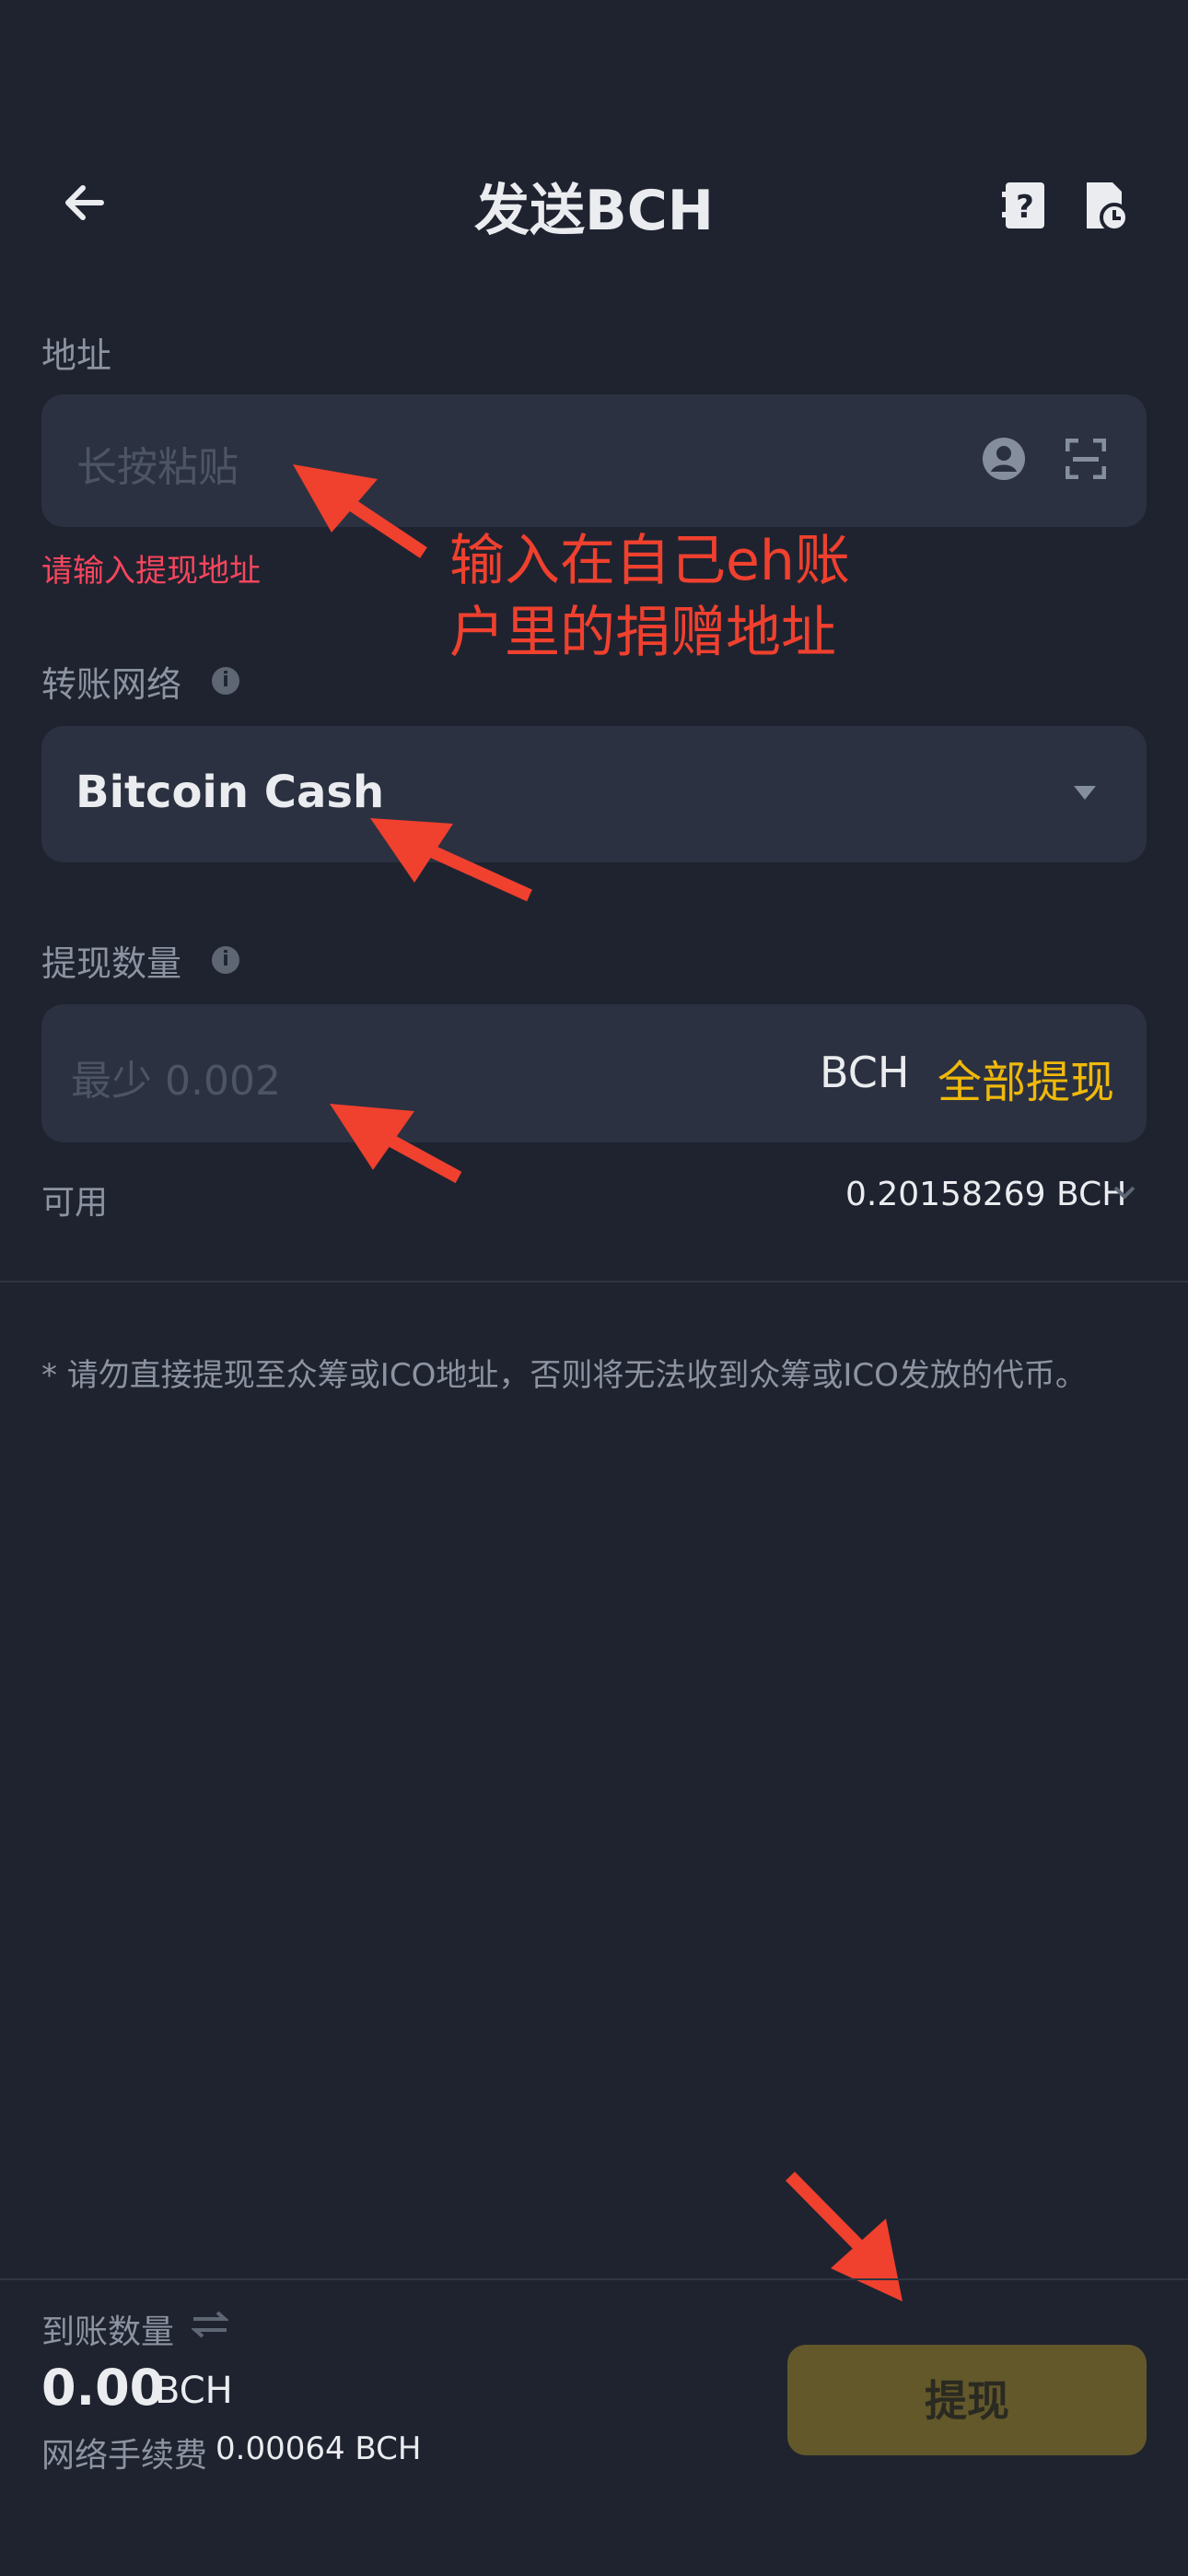  What do you see at coordinates (103, 2388) in the screenshot?
I see `receive-amount: 0.00` at bounding box center [103, 2388].